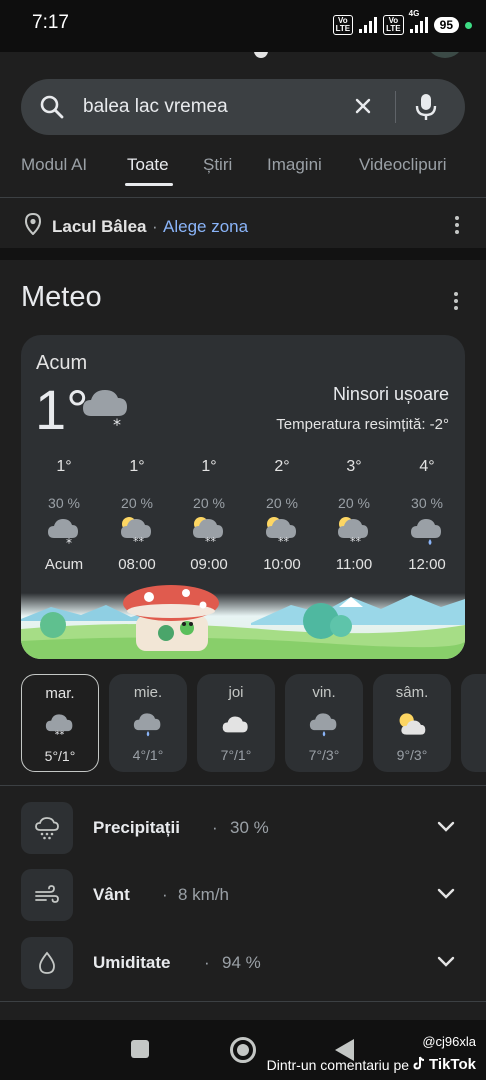  I want to click on hourly-forecast-item: 1° 20 % ** 08:00, so click(137, 515).